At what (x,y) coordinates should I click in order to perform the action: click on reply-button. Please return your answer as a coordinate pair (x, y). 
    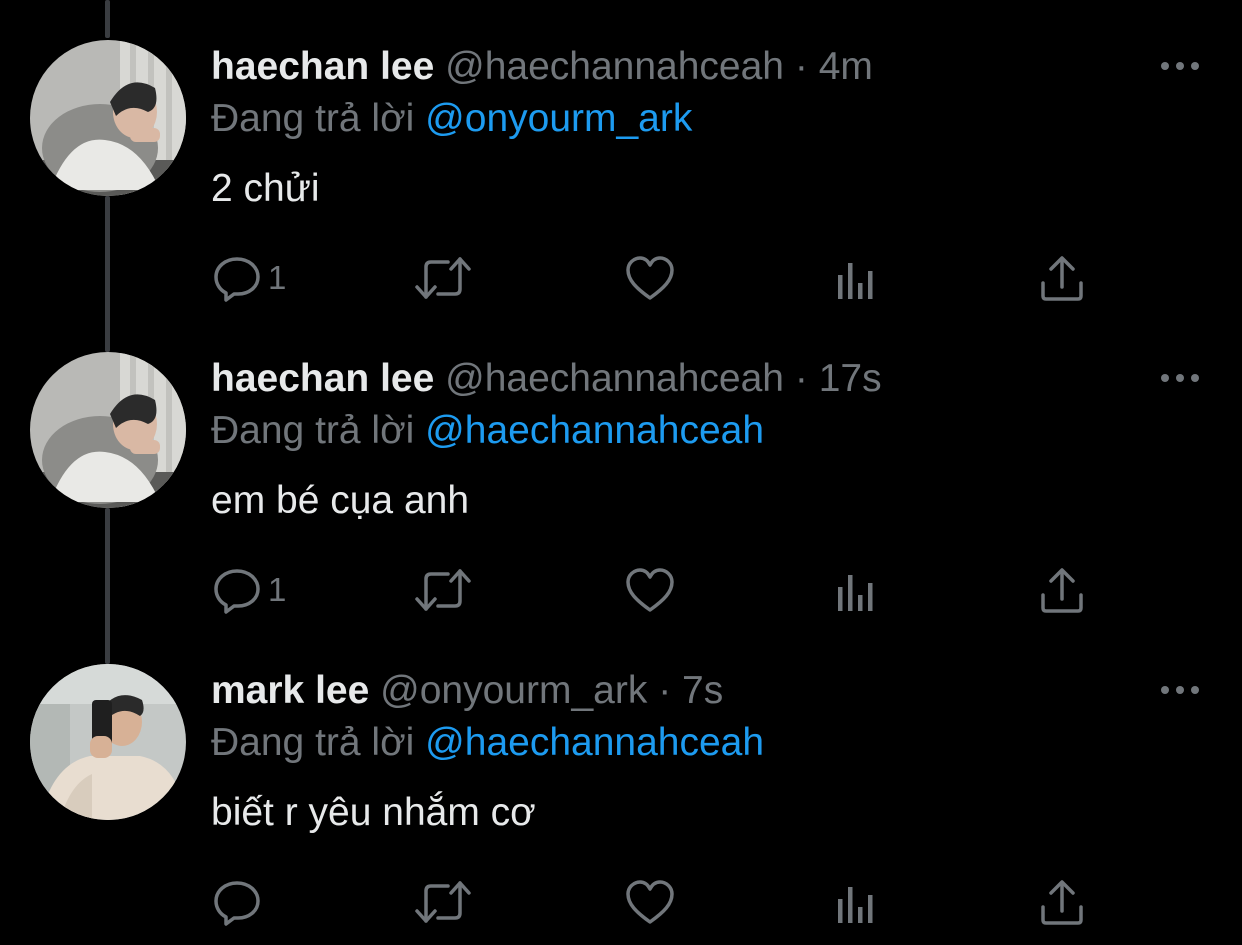
    Looking at the image, I should click on (240, 902).